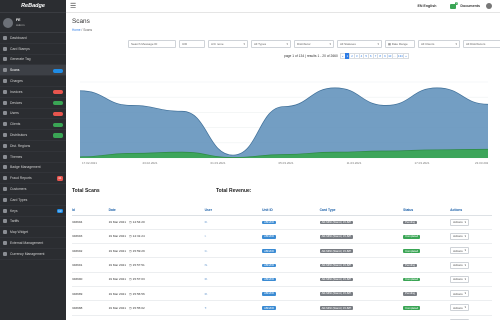 The width and height of the screenshot is (500, 320). I want to click on sidebar-item-themes: Themes, so click(33, 157).